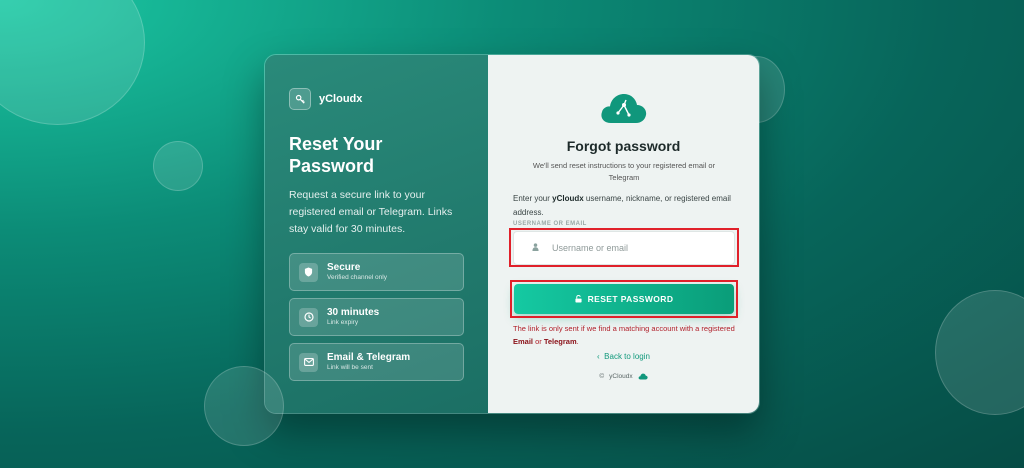 This screenshot has height=468, width=1024. I want to click on instruction-brand: yCloudx, so click(568, 198).